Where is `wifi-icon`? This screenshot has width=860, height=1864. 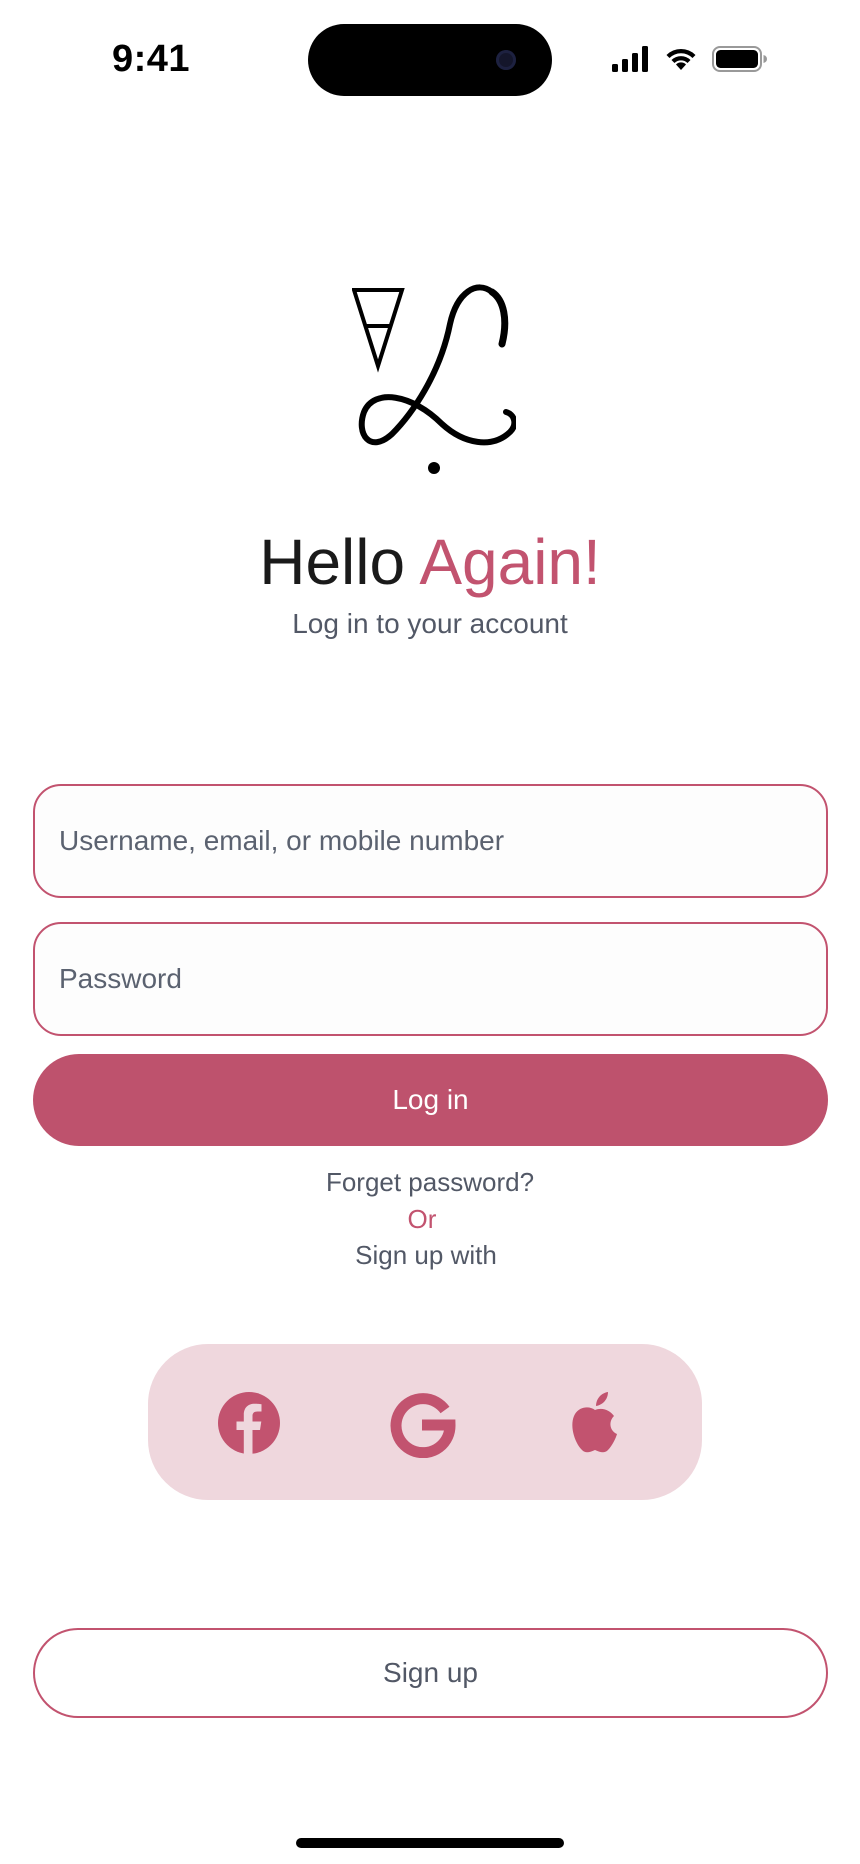
wifi-icon is located at coordinates (681, 59).